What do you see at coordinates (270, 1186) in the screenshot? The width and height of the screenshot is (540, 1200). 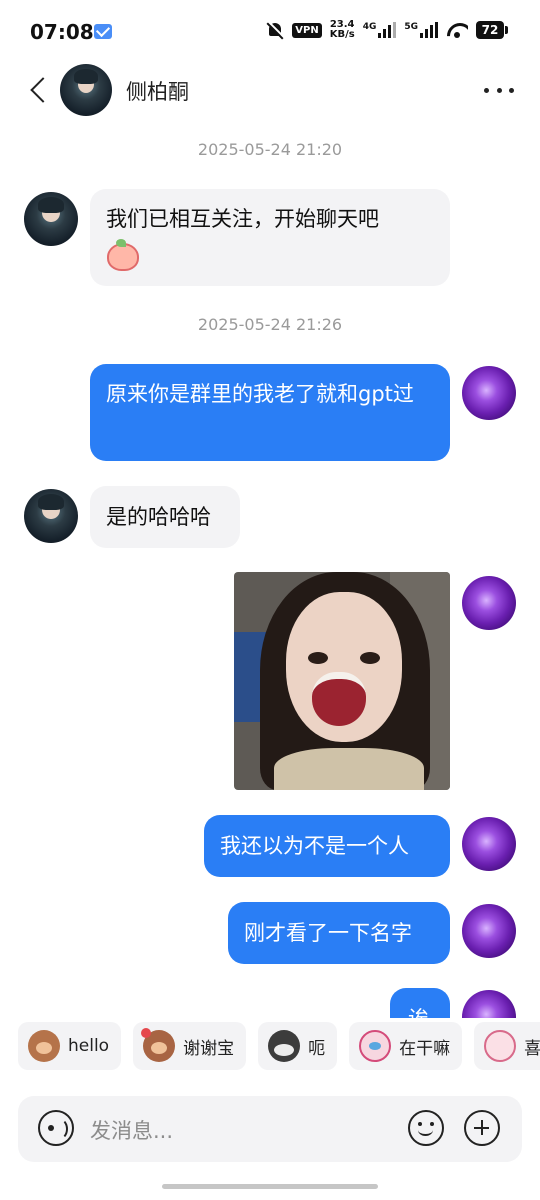 I see `home-indicator` at bounding box center [270, 1186].